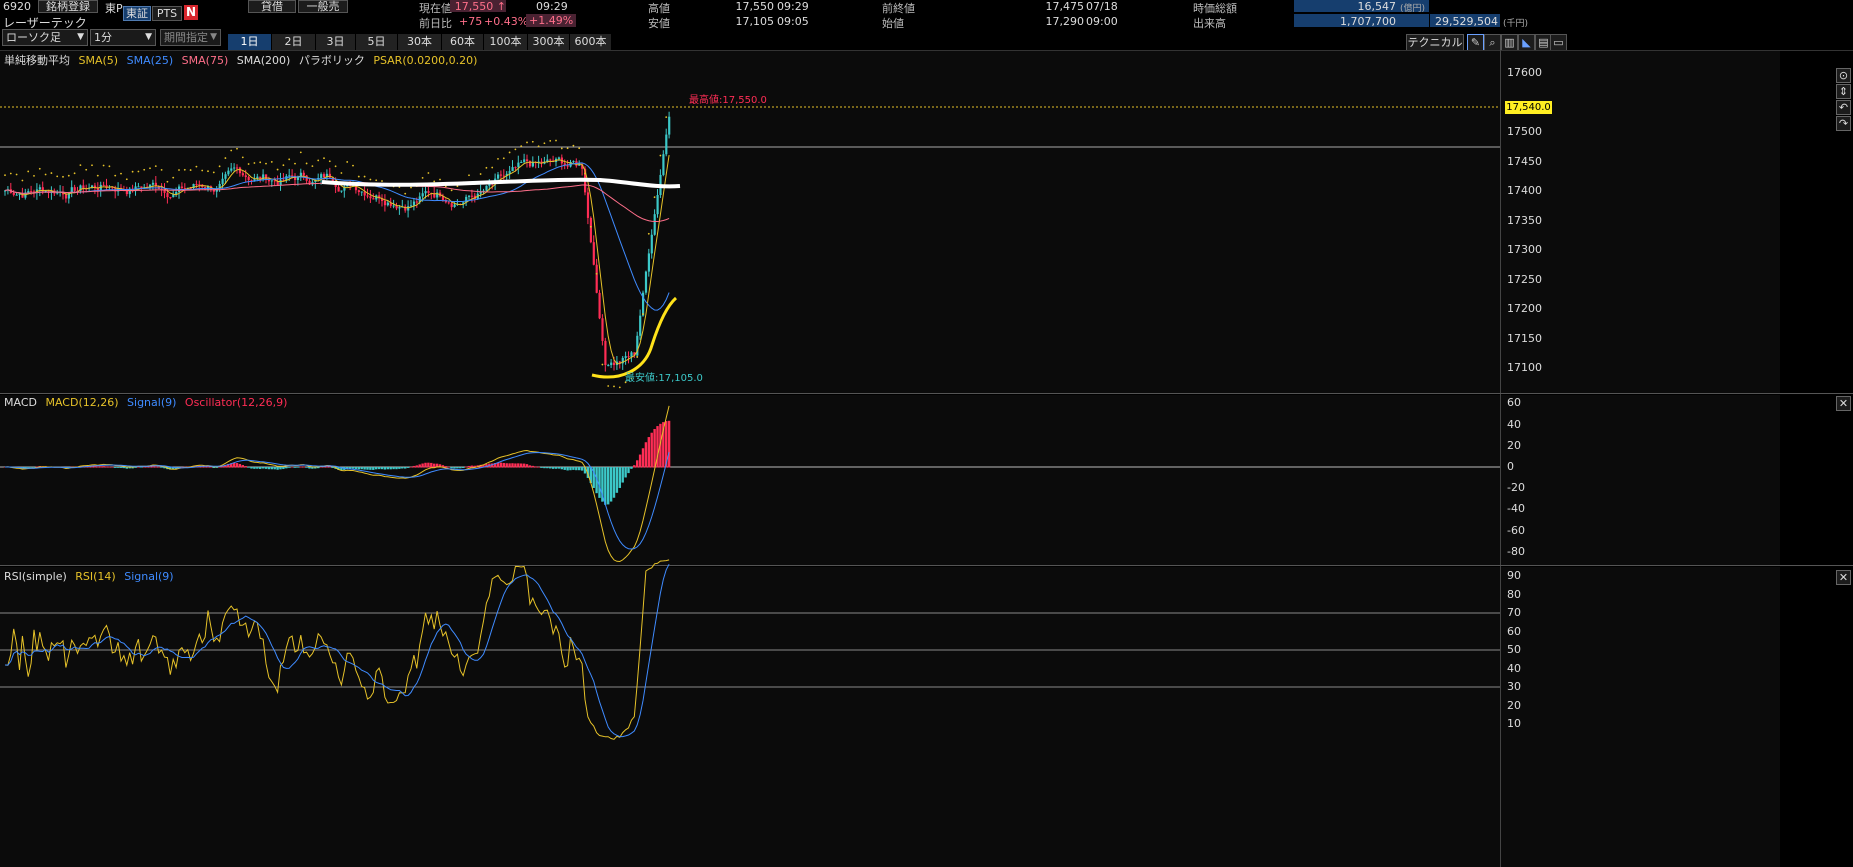 The width and height of the screenshot is (1853, 867). What do you see at coordinates (1524, 367) in the screenshot?
I see `price-tick: 17100` at bounding box center [1524, 367].